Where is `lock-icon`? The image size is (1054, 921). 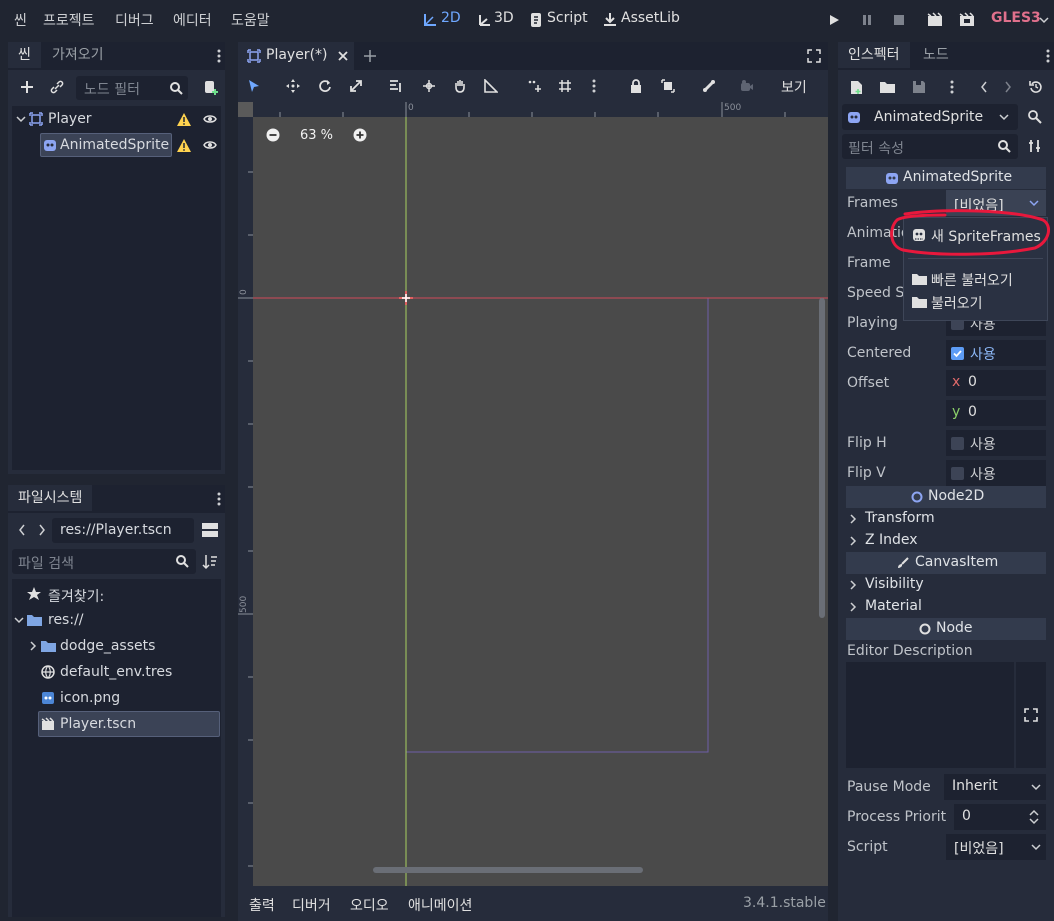 lock-icon is located at coordinates (636, 86).